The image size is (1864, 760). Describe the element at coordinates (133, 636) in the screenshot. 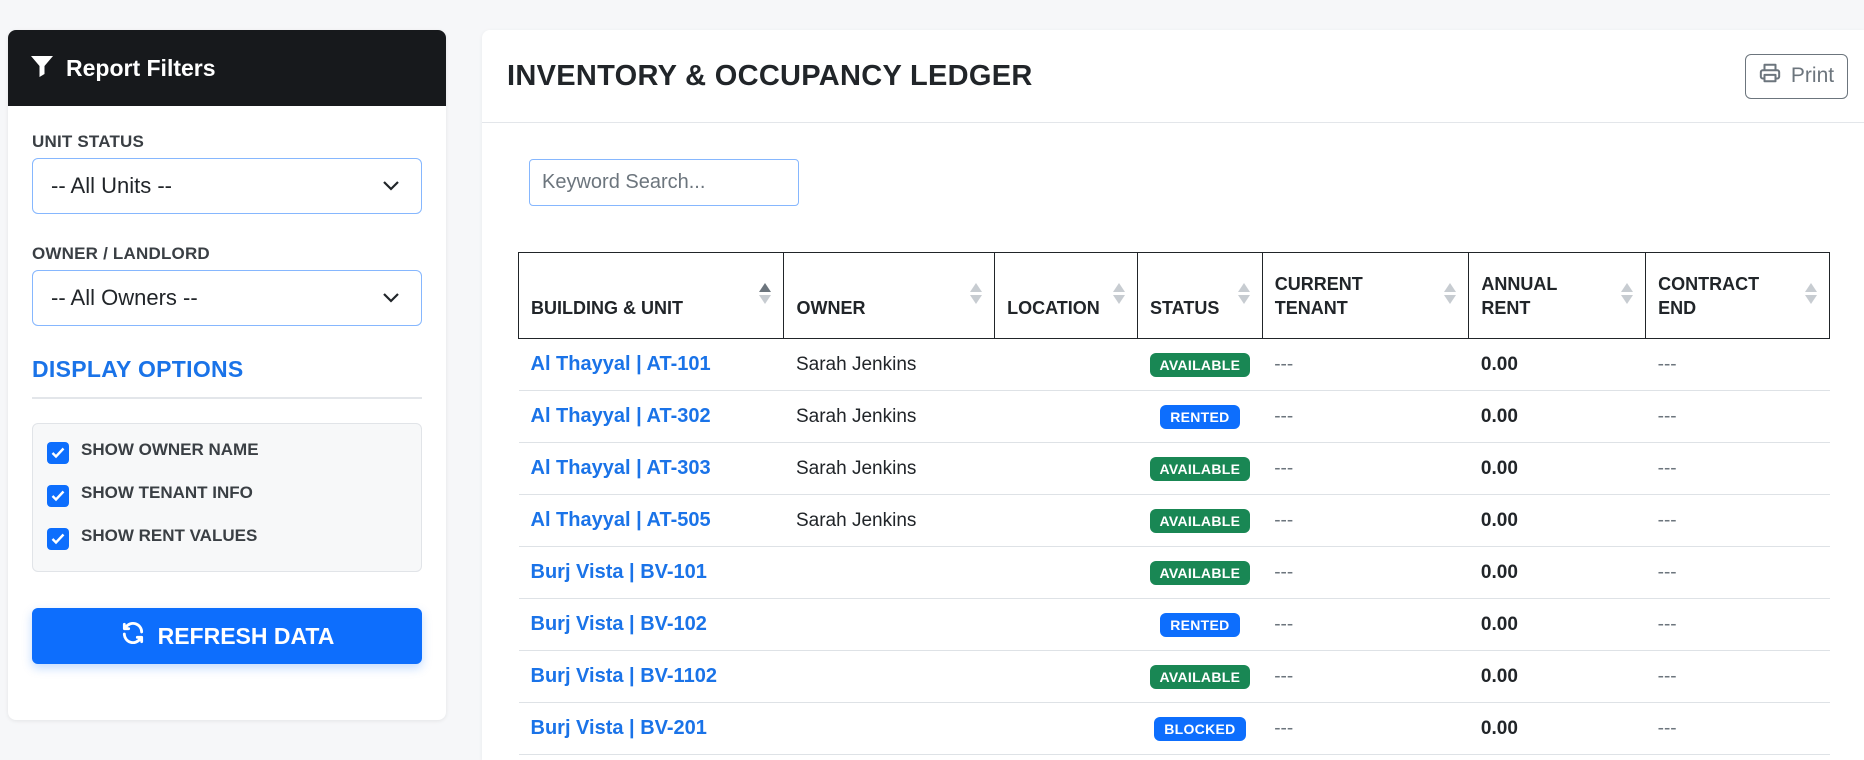

I see `refresh-icon` at that location.